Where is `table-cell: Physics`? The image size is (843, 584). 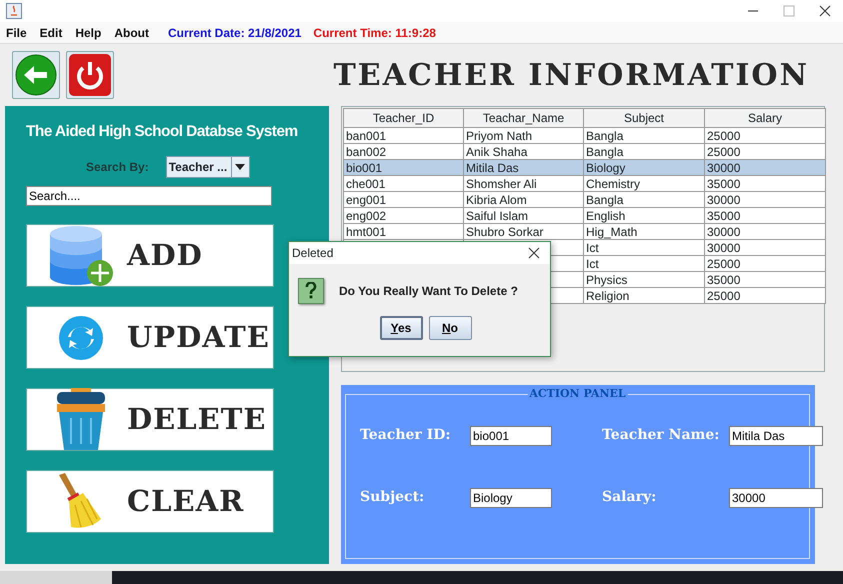
table-cell: Physics is located at coordinates (644, 280).